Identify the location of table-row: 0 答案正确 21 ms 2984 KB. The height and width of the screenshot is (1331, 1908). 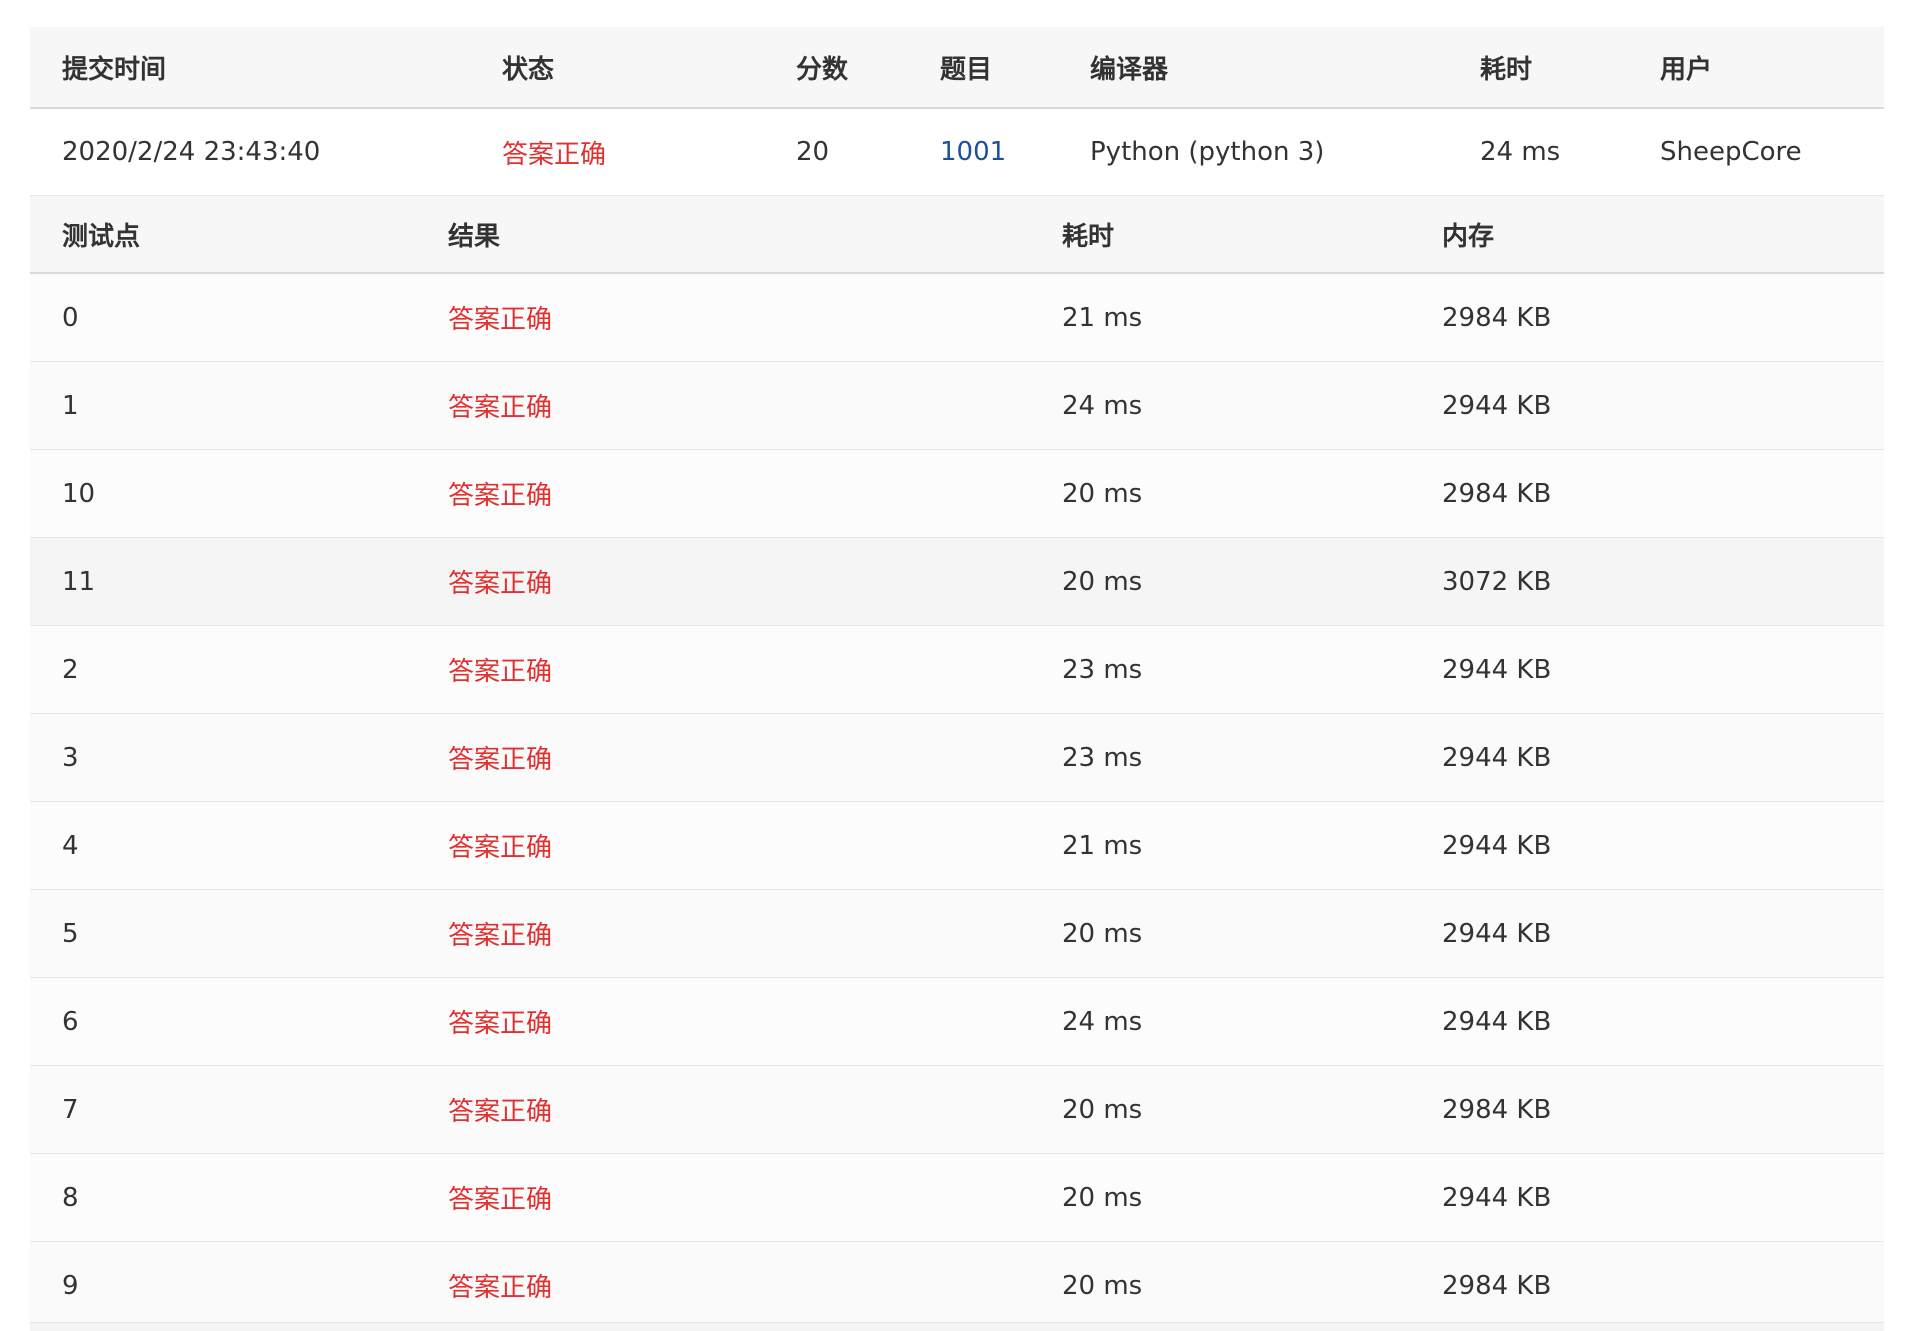
(957, 317).